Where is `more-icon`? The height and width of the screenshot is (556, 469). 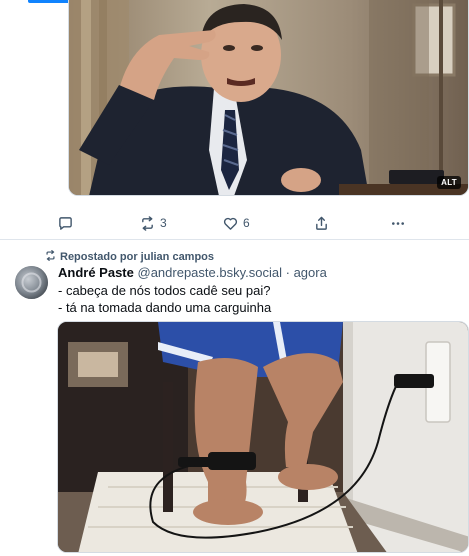
more-icon is located at coordinates (398, 223).